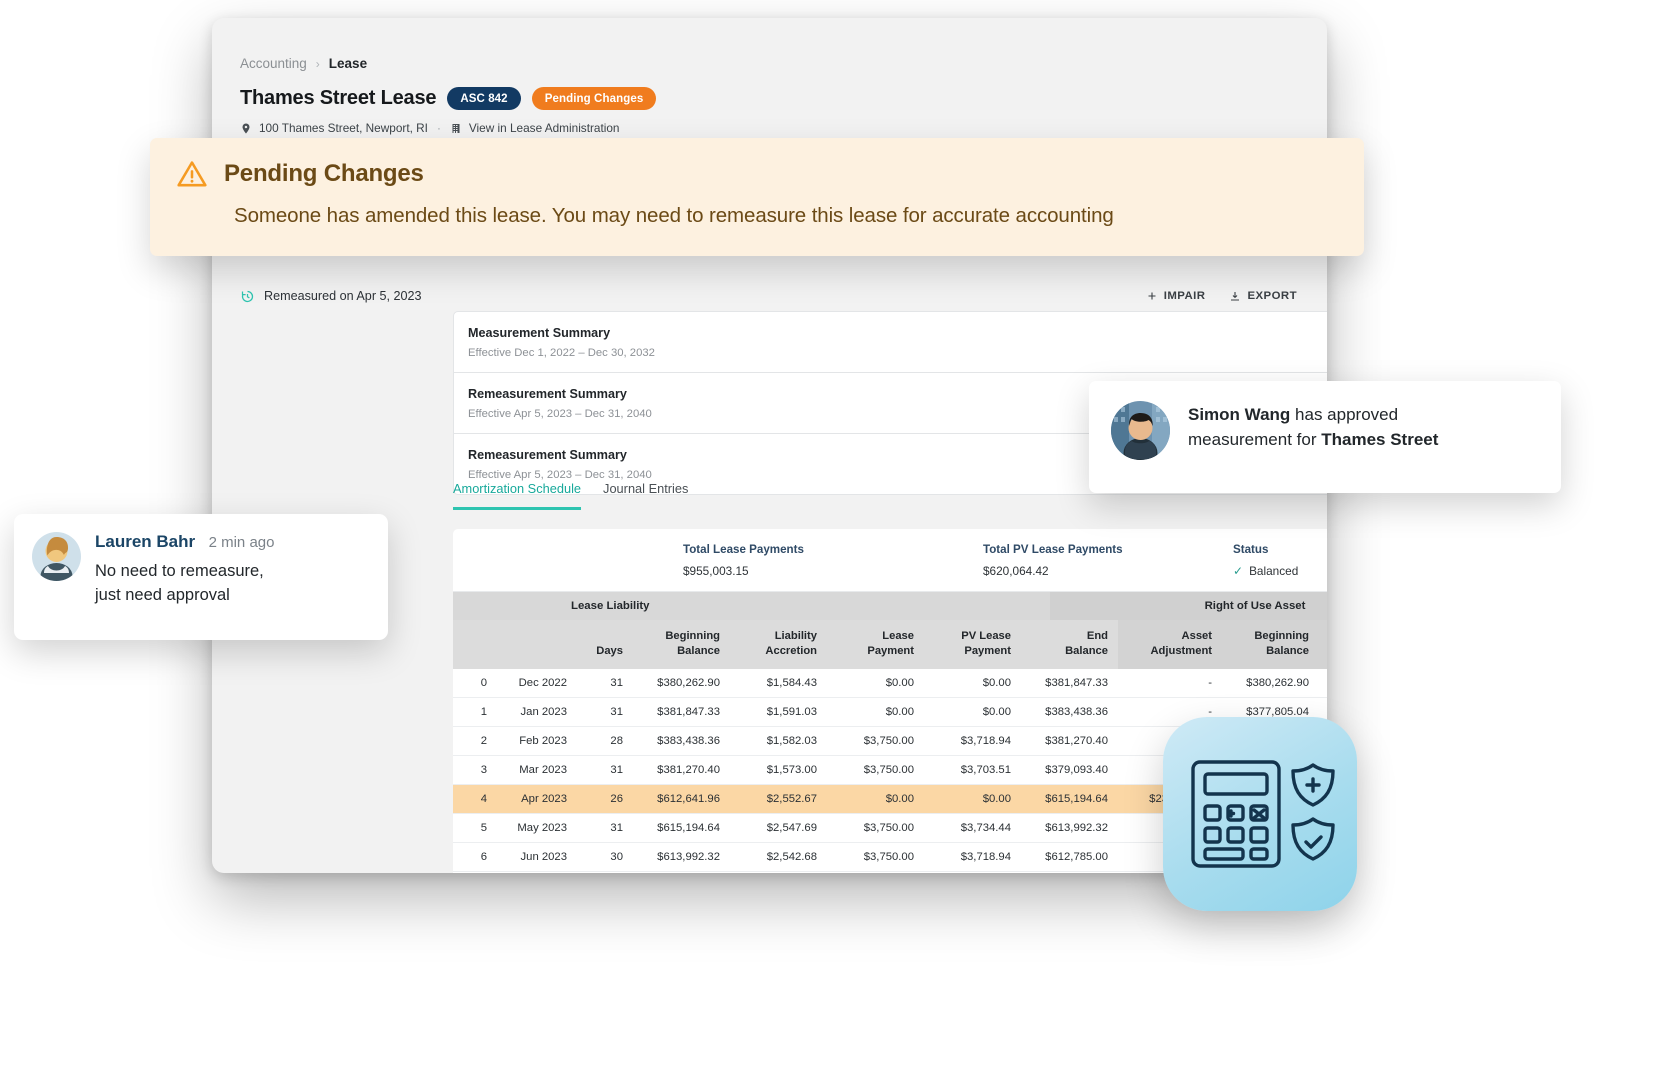  What do you see at coordinates (537, 872) in the screenshot?
I see `cell-period: Jul 2023` at bounding box center [537, 872].